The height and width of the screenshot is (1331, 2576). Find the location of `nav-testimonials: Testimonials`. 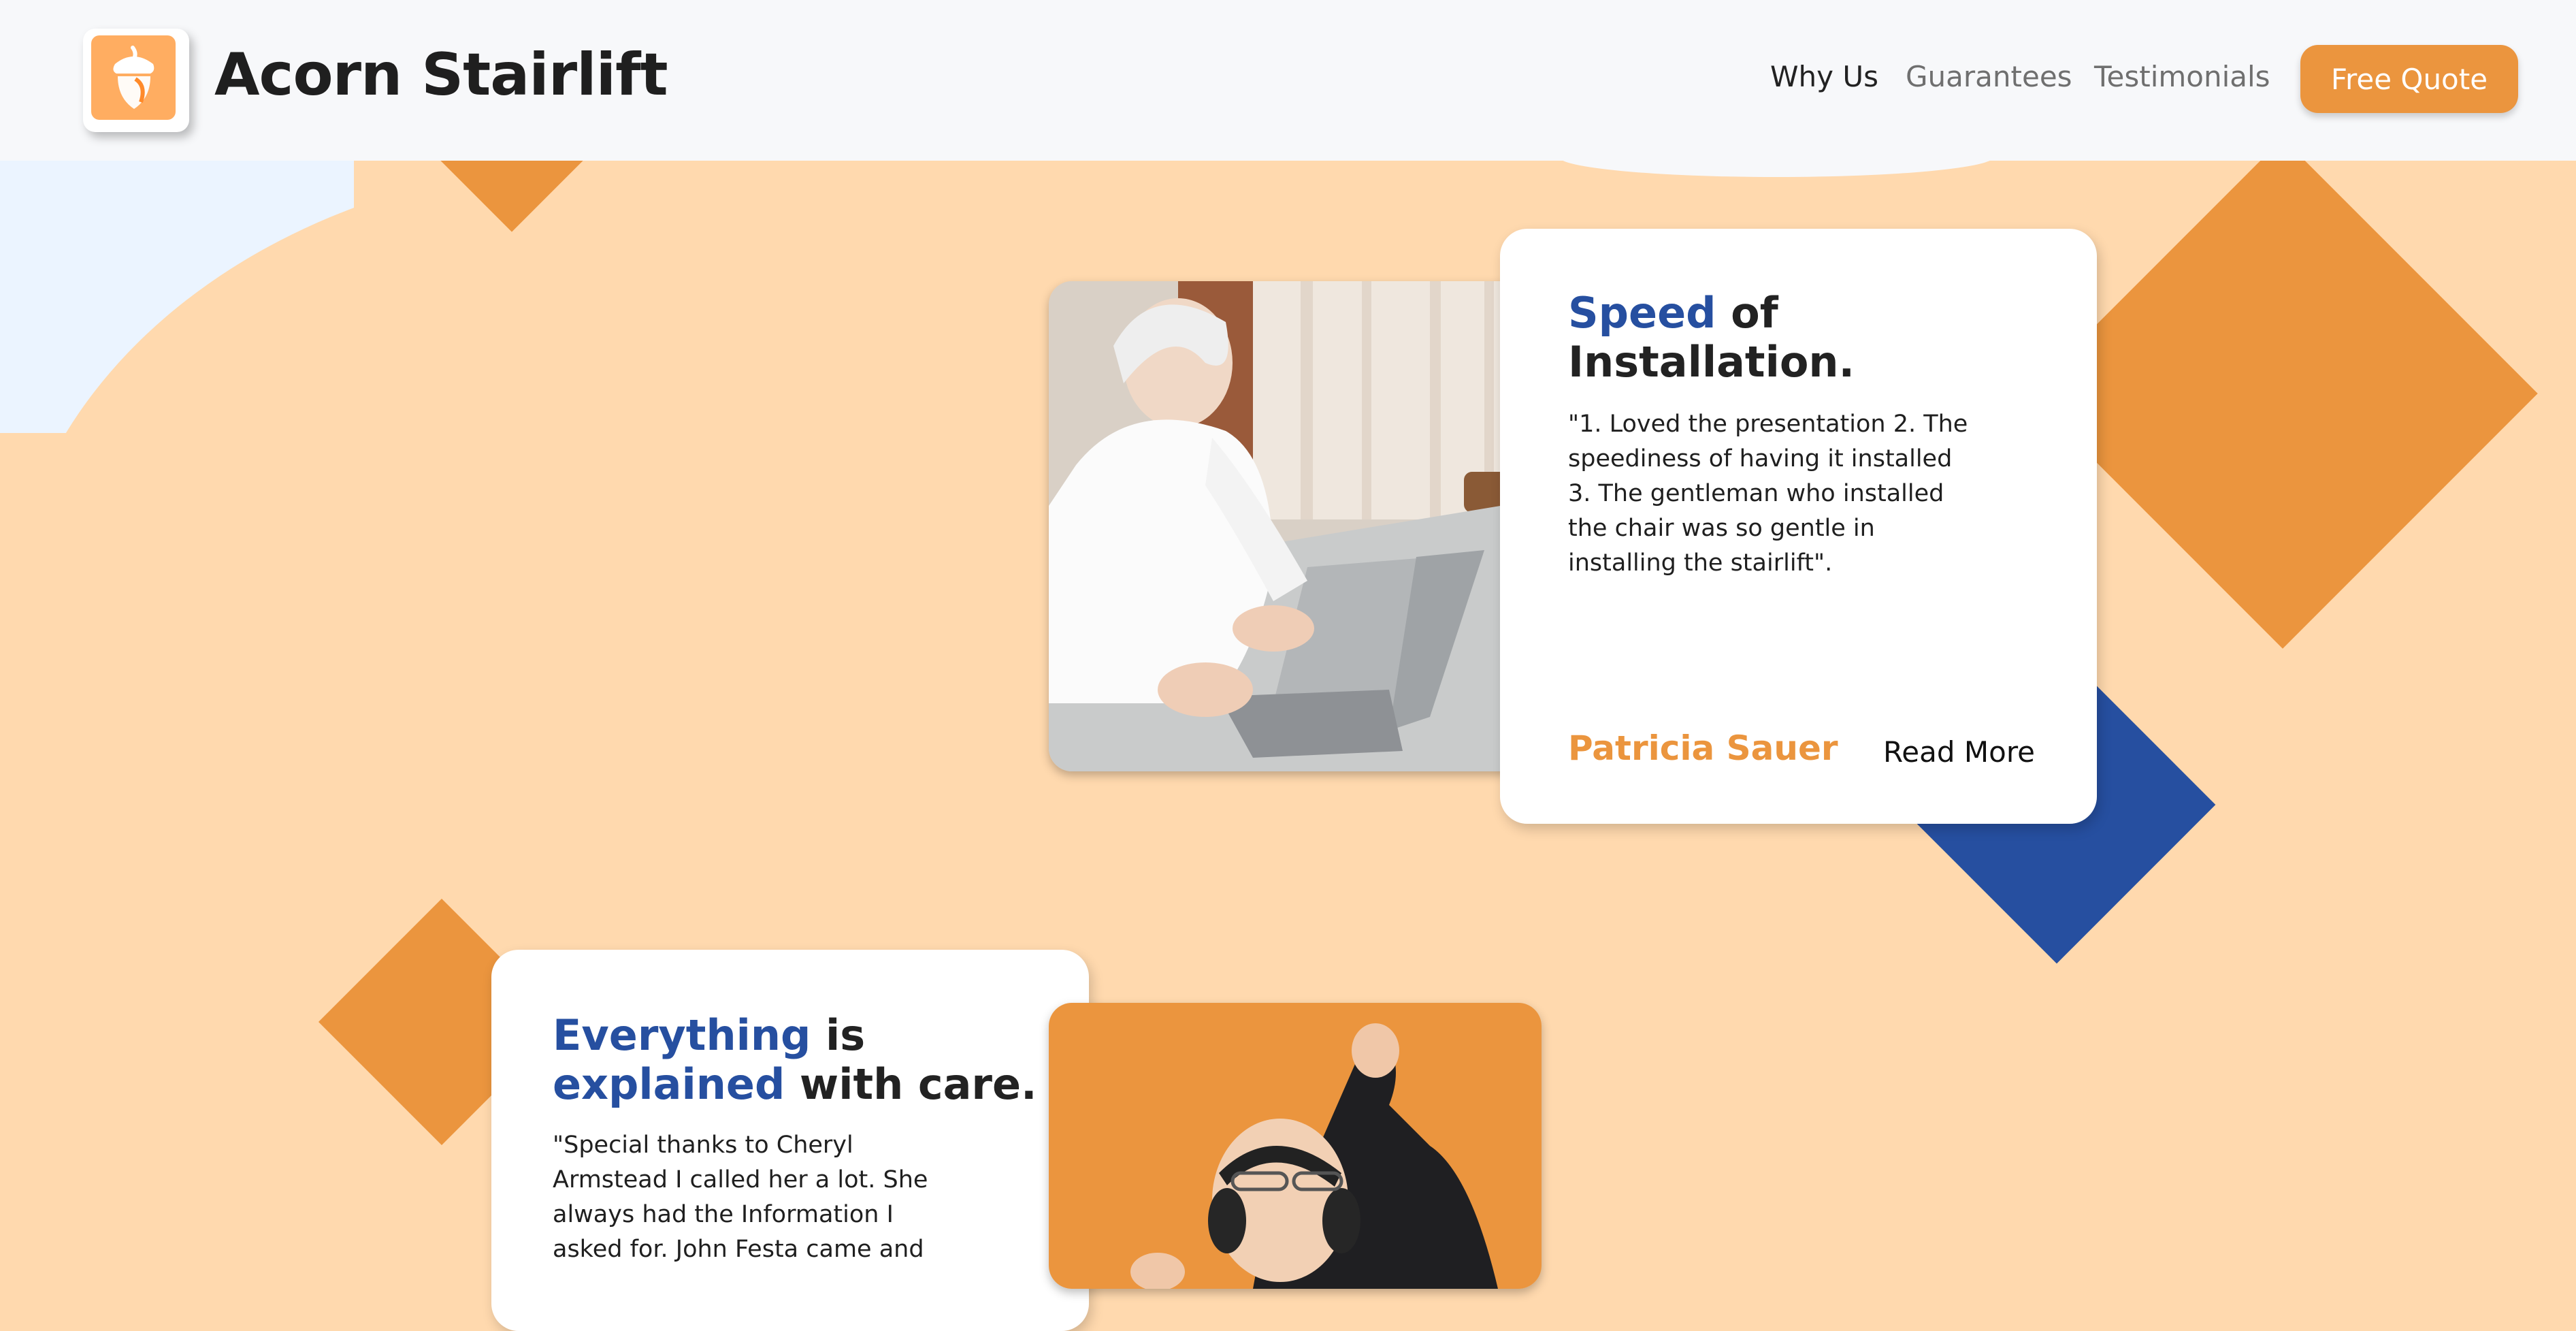

nav-testimonials: Testimonials is located at coordinates (2182, 76).